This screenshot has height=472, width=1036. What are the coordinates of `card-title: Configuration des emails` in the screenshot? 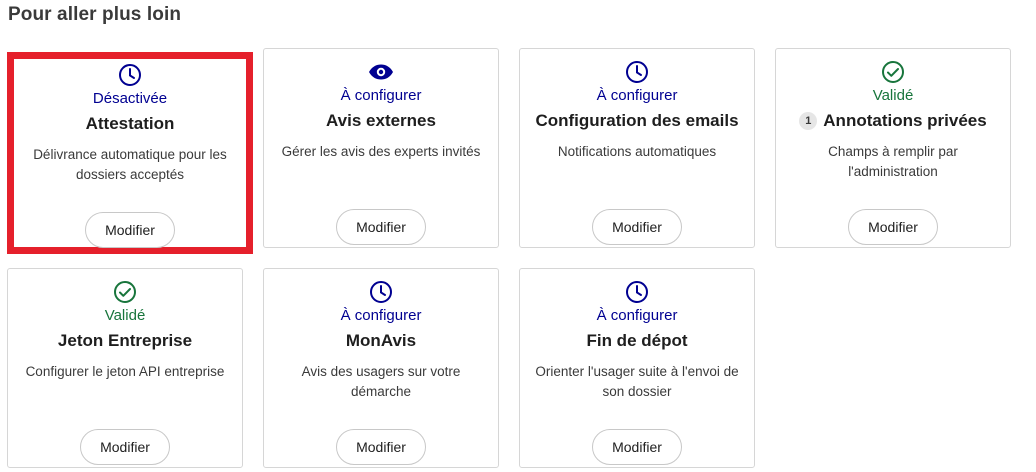 It's located at (637, 121).